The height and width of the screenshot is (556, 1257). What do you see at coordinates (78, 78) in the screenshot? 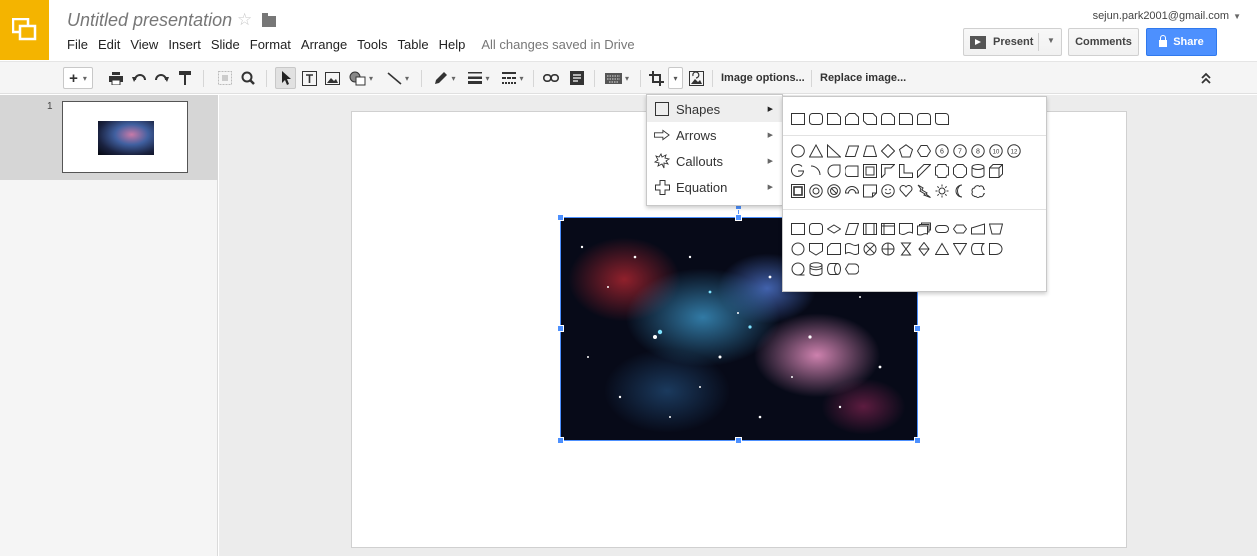
I see `new-slide-button: + ▾` at bounding box center [78, 78].